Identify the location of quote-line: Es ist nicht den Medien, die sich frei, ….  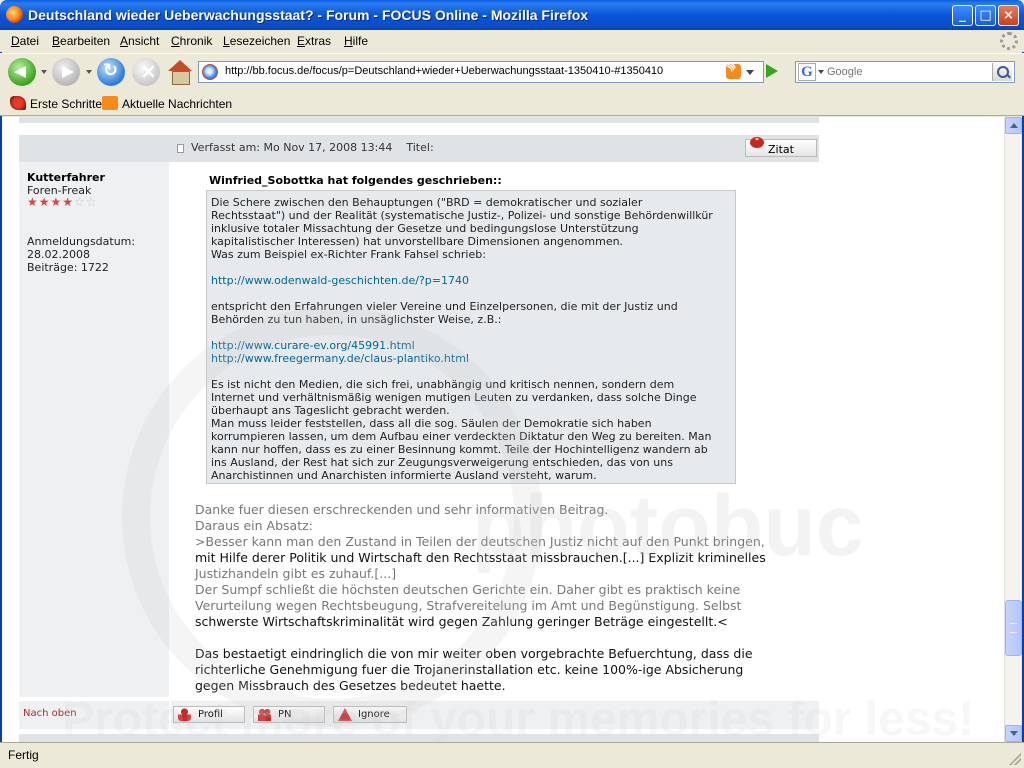
(443, 384).